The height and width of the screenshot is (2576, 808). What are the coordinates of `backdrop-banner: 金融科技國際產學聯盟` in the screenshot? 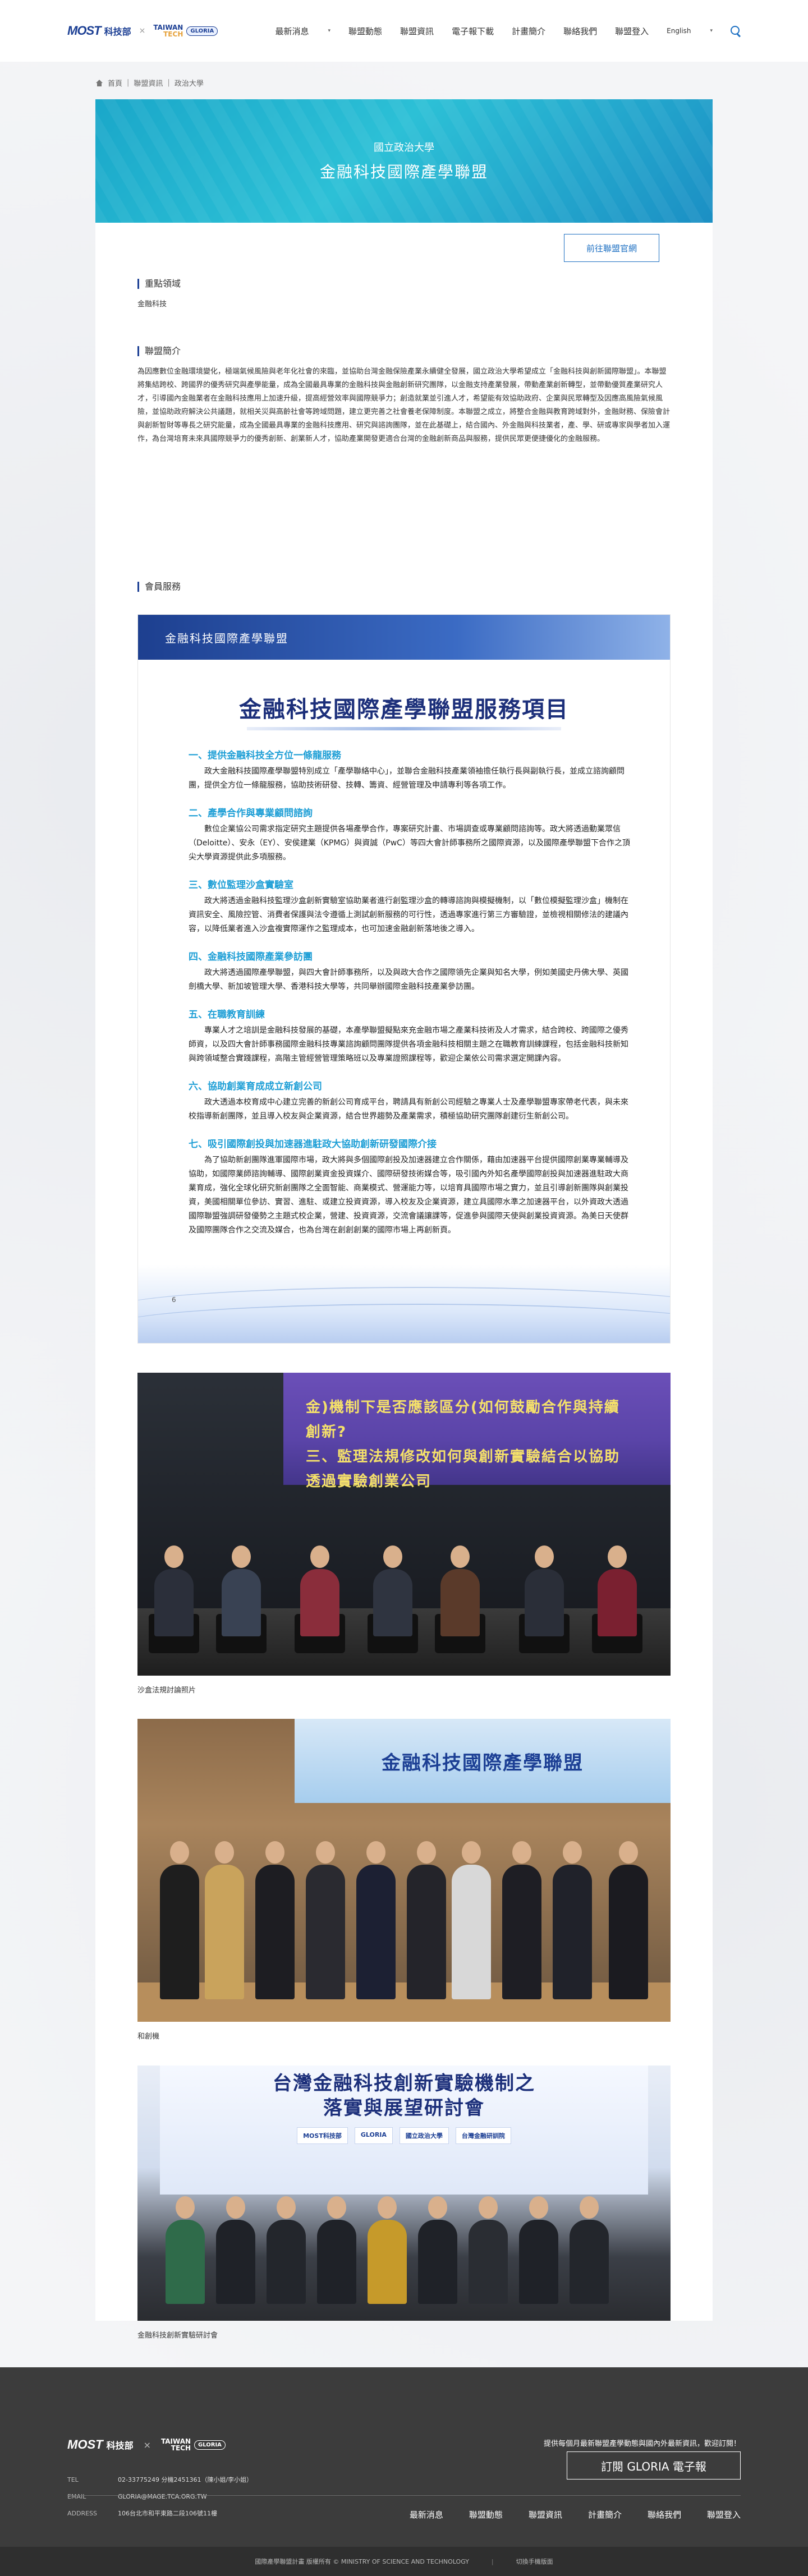 It's located at (483, 1761).